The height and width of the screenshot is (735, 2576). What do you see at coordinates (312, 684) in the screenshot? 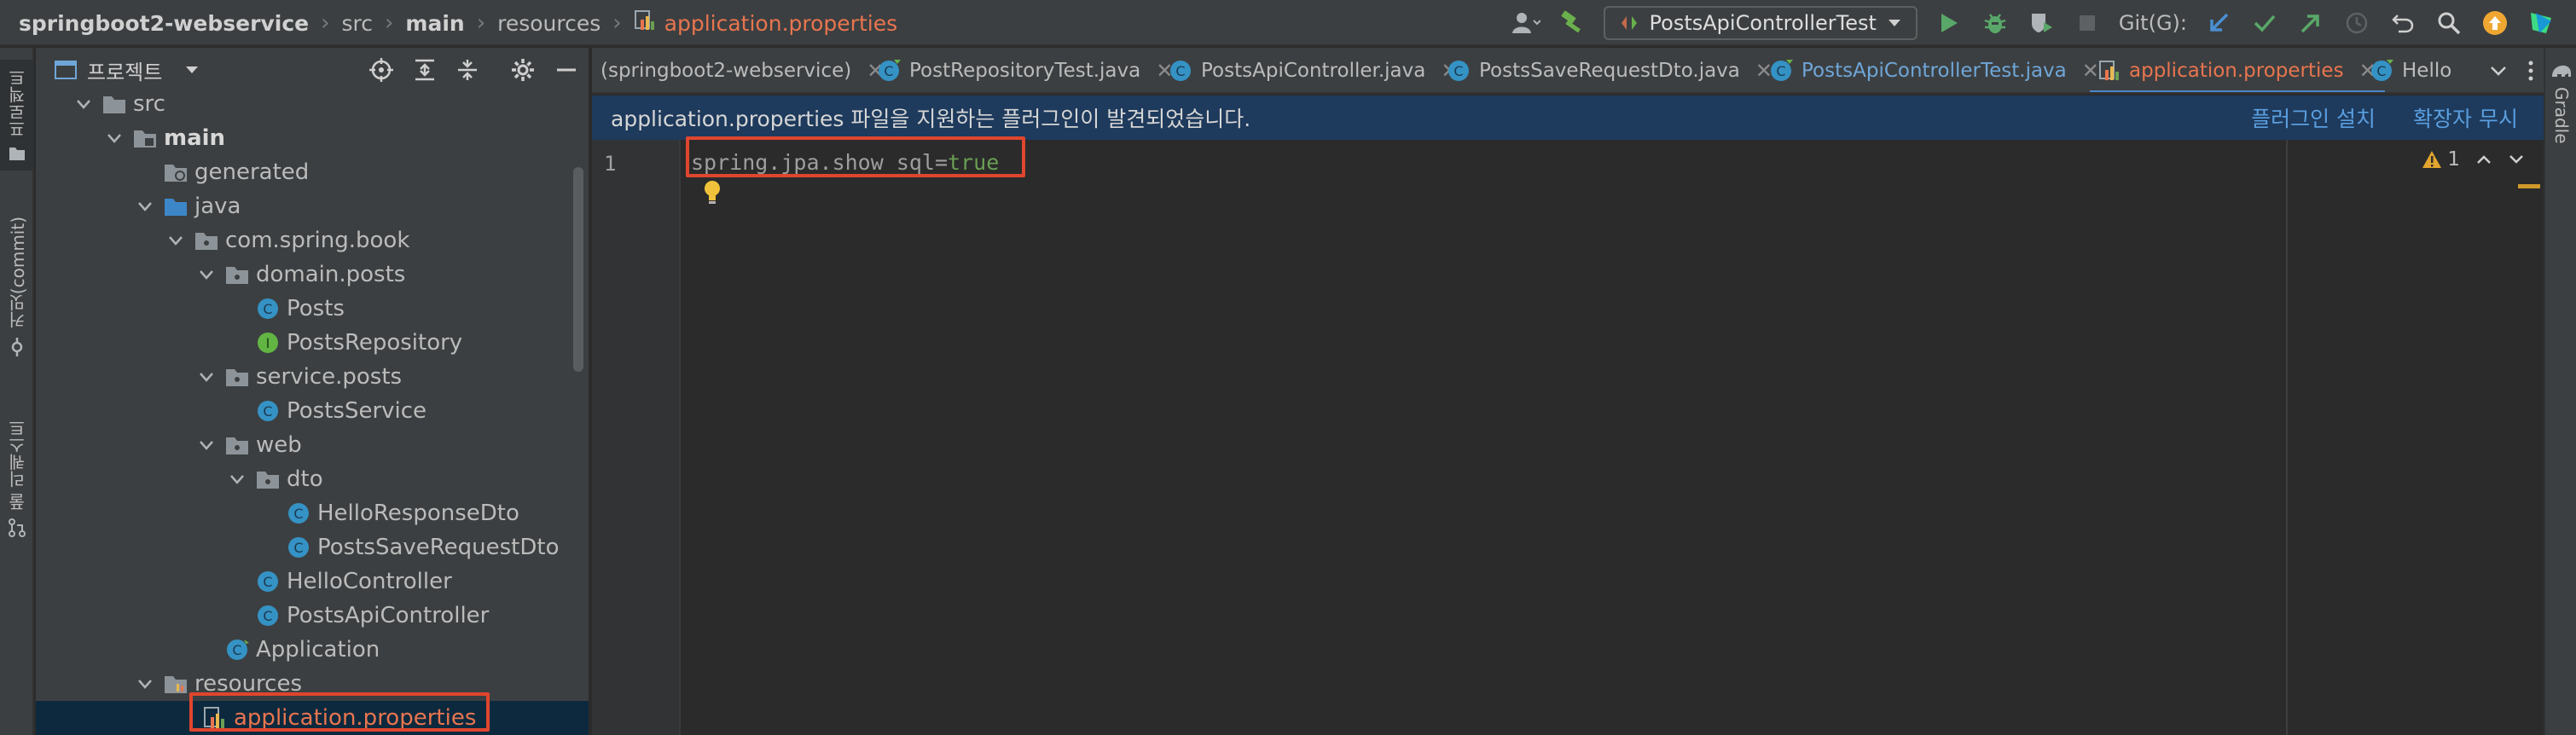
I see `tree-node-resources: resources` at bounding box center [312, 684].